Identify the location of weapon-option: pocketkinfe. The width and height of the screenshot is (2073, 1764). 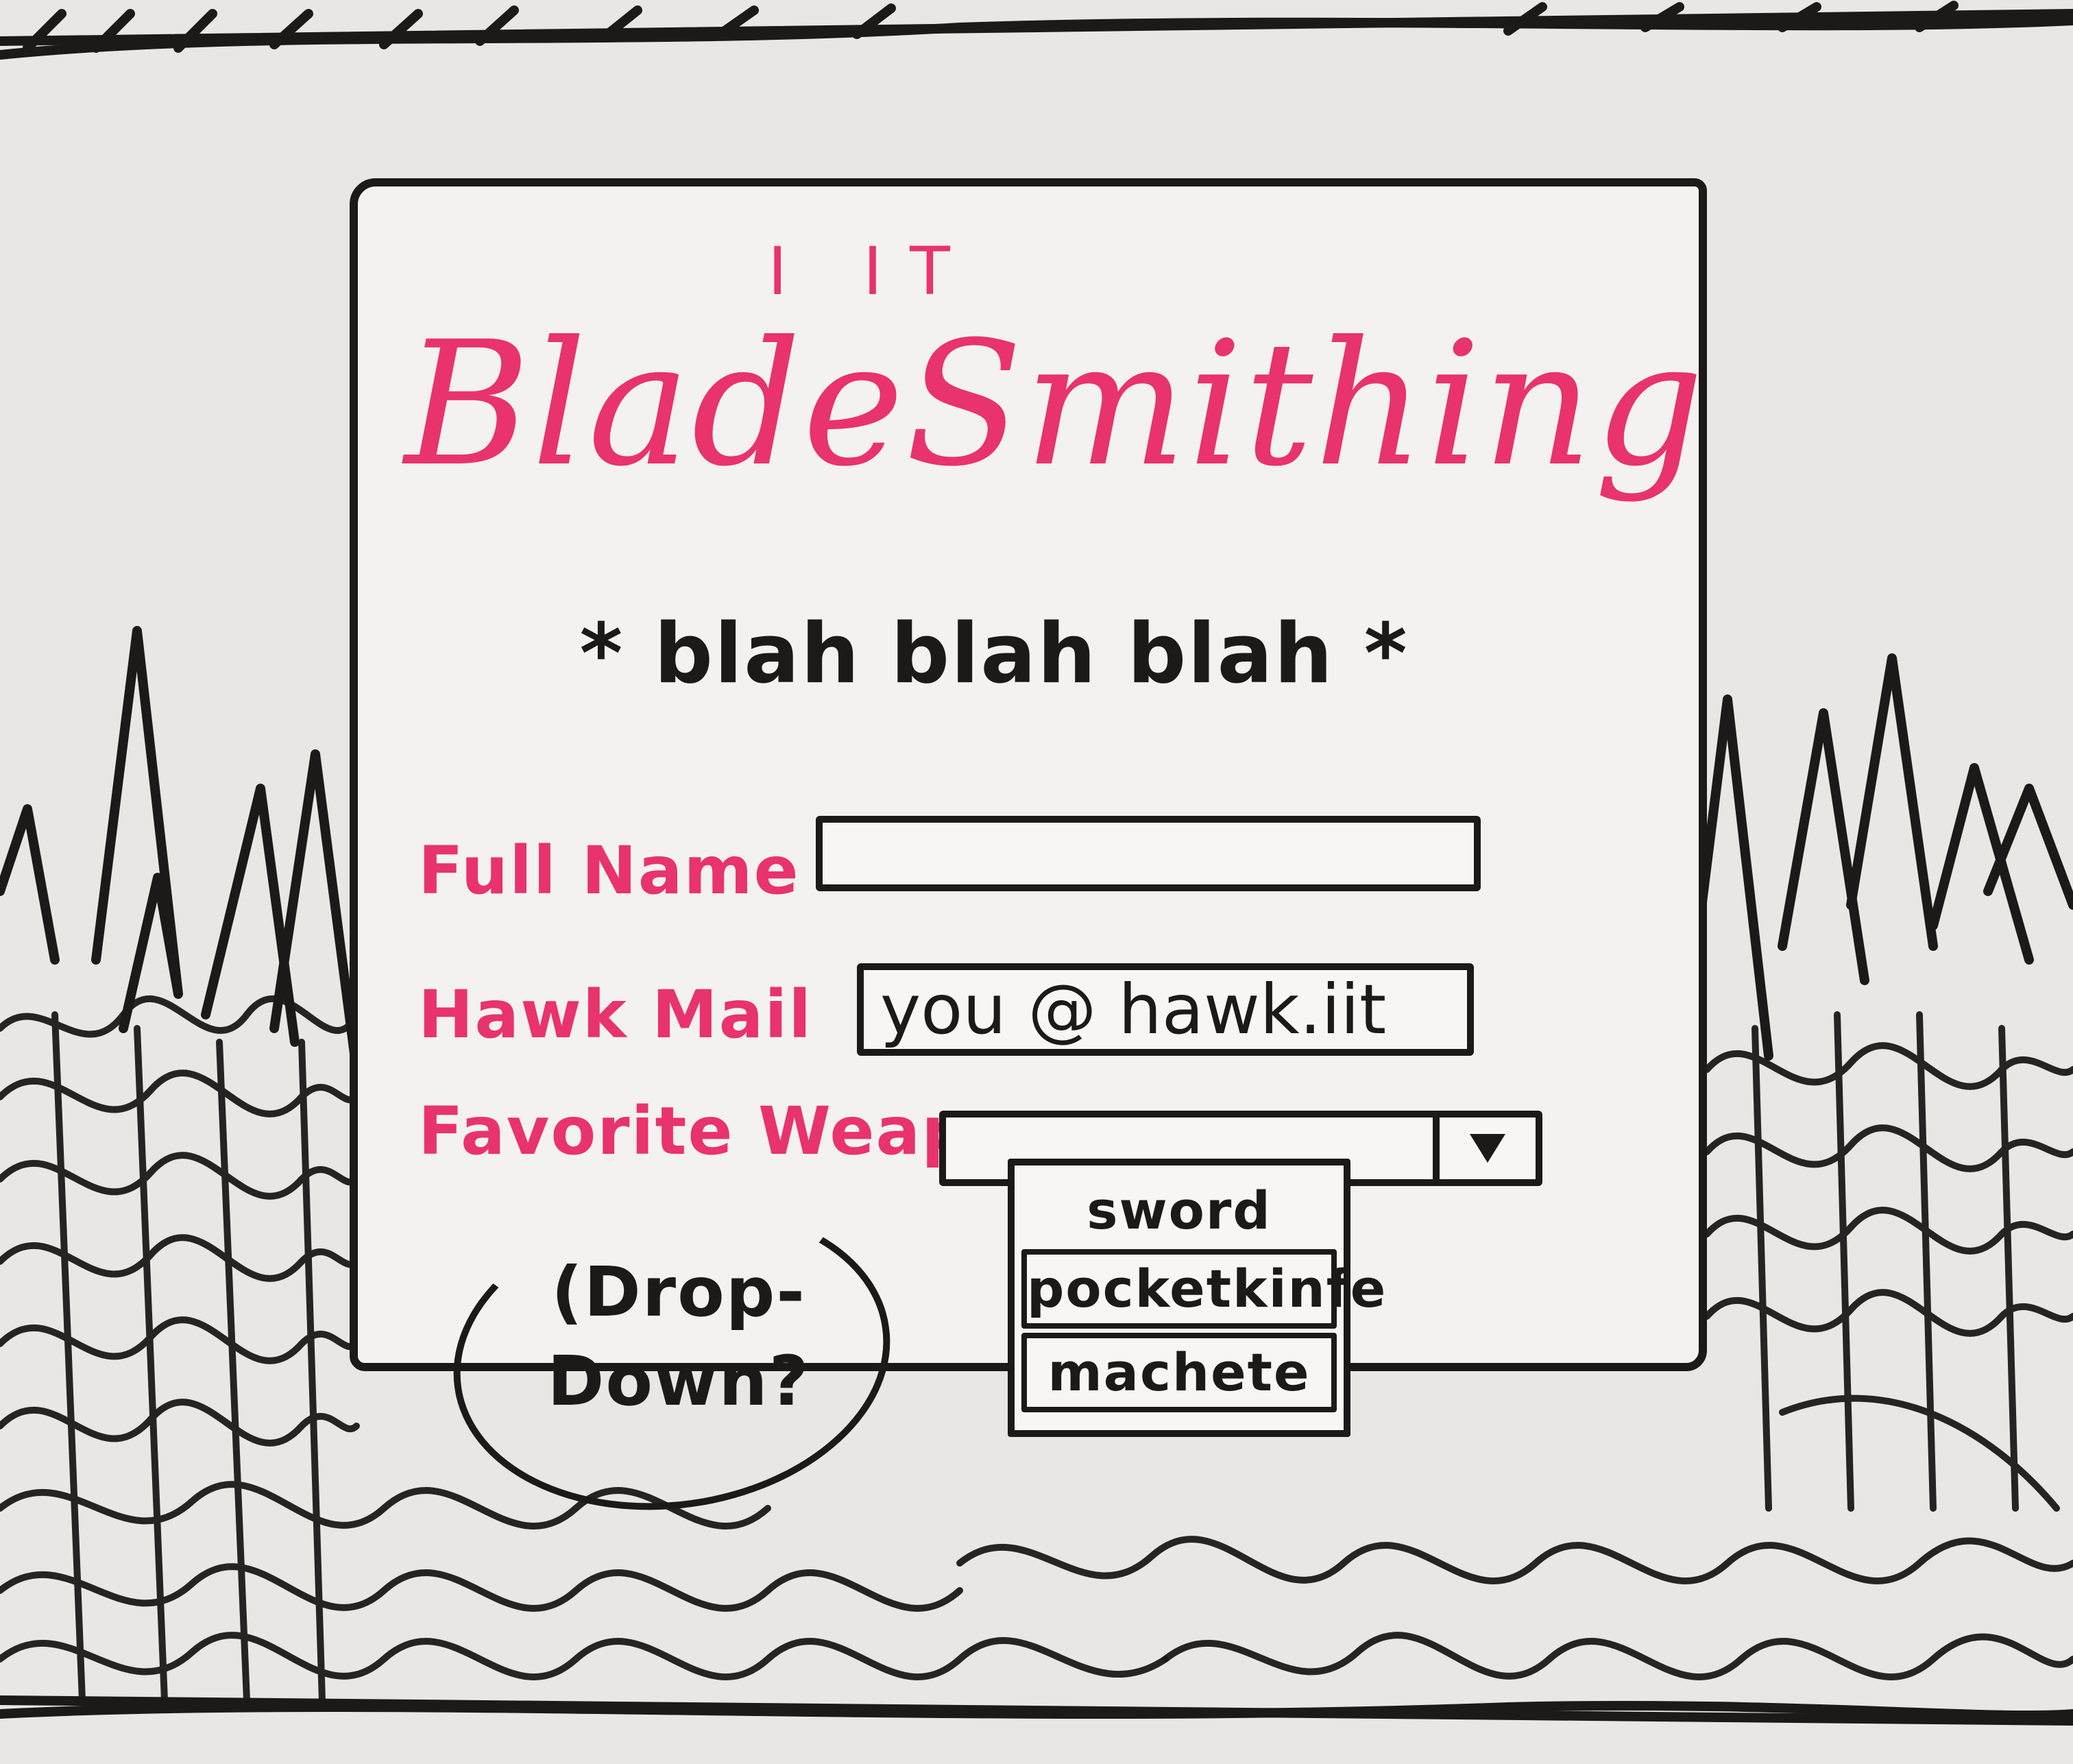
(1203, 1289).